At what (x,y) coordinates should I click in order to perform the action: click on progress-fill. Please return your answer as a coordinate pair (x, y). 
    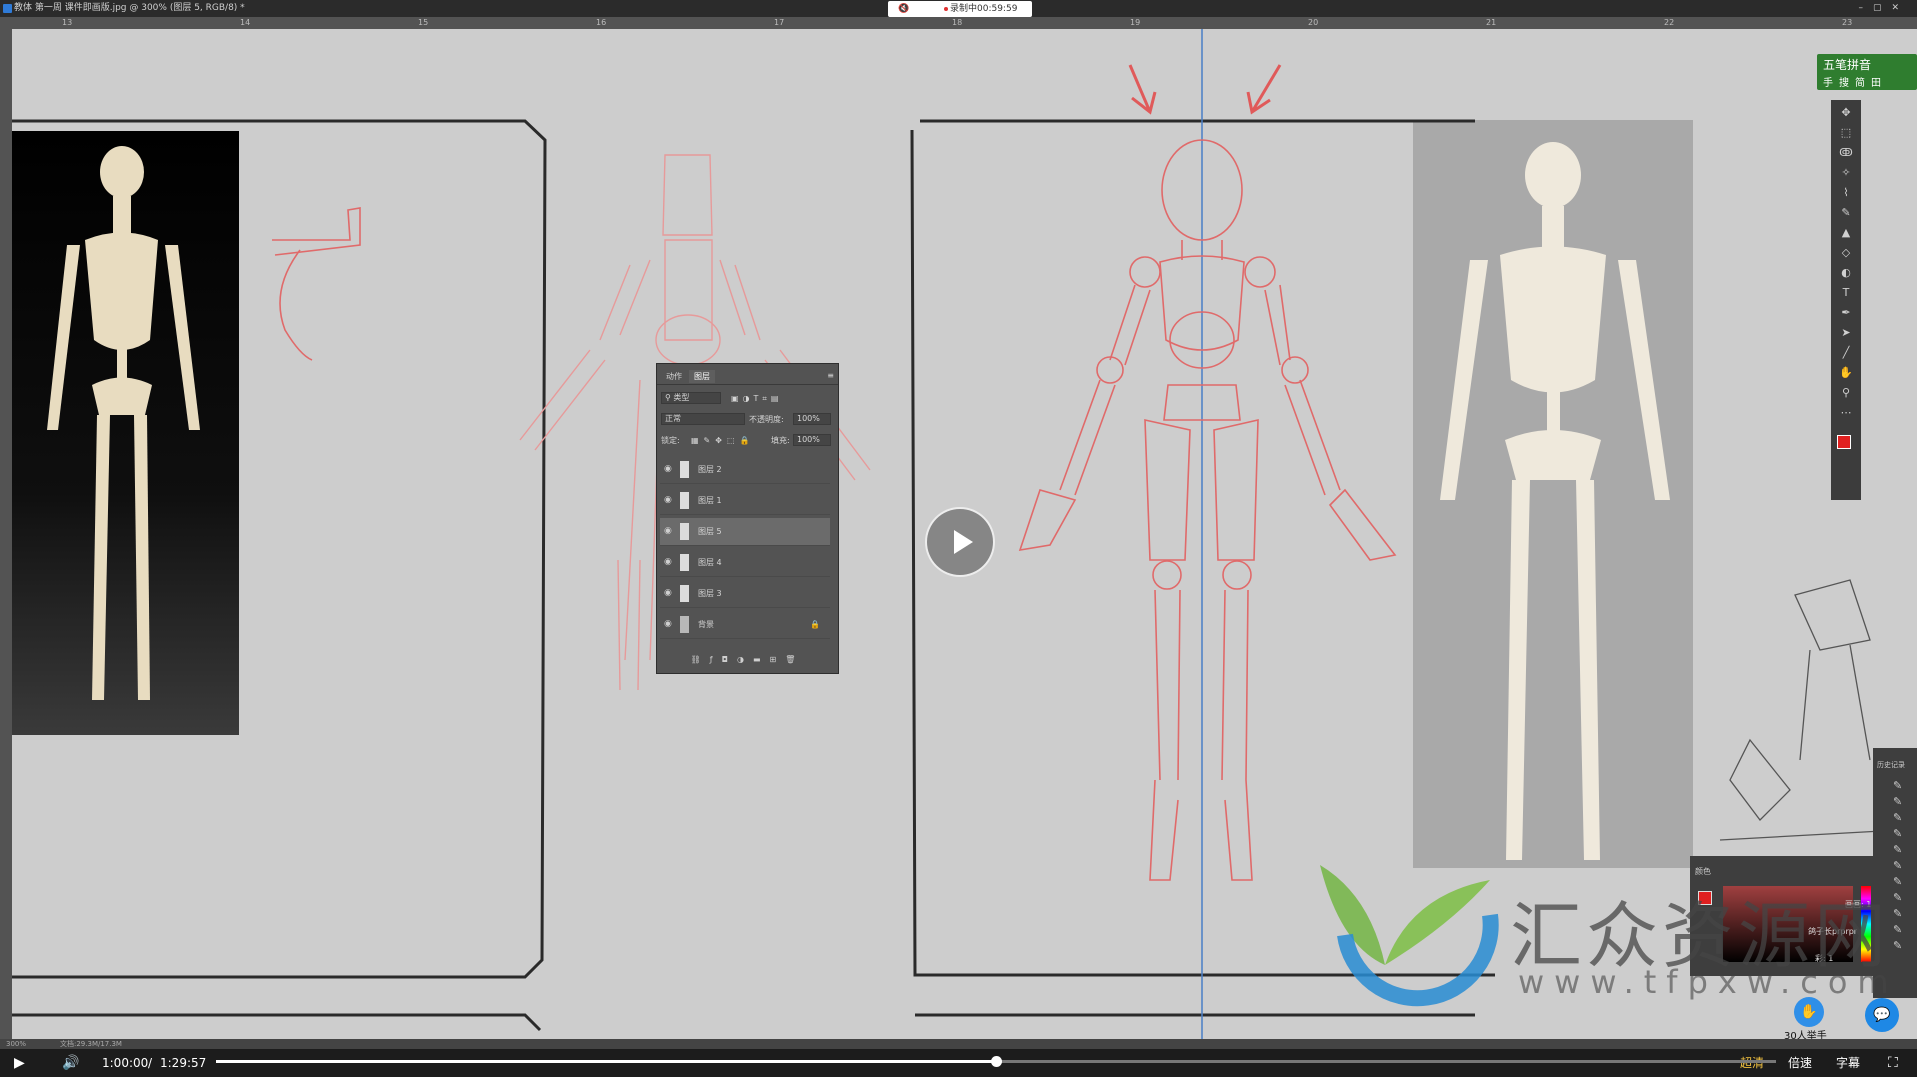
    Looking at the image, I should click on (606, 1061).